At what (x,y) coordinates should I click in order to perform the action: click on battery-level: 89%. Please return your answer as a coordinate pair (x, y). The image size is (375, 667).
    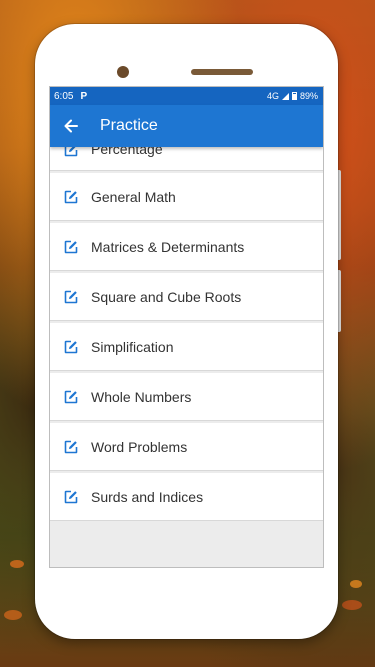
    Looking at the image, I should click on (308, 96).